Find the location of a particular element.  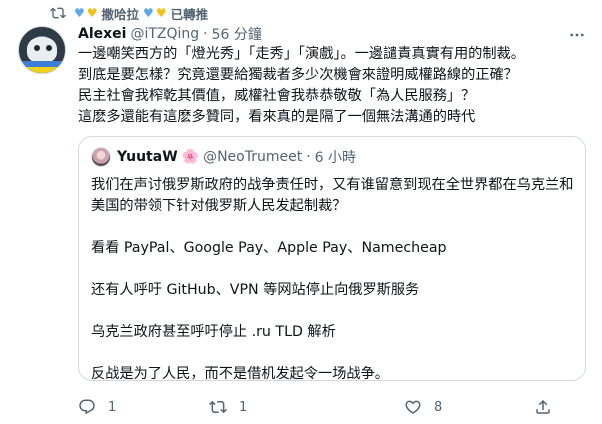

quoted-author-handle: @NeoTrumeet is located at coordinates (253, 157).